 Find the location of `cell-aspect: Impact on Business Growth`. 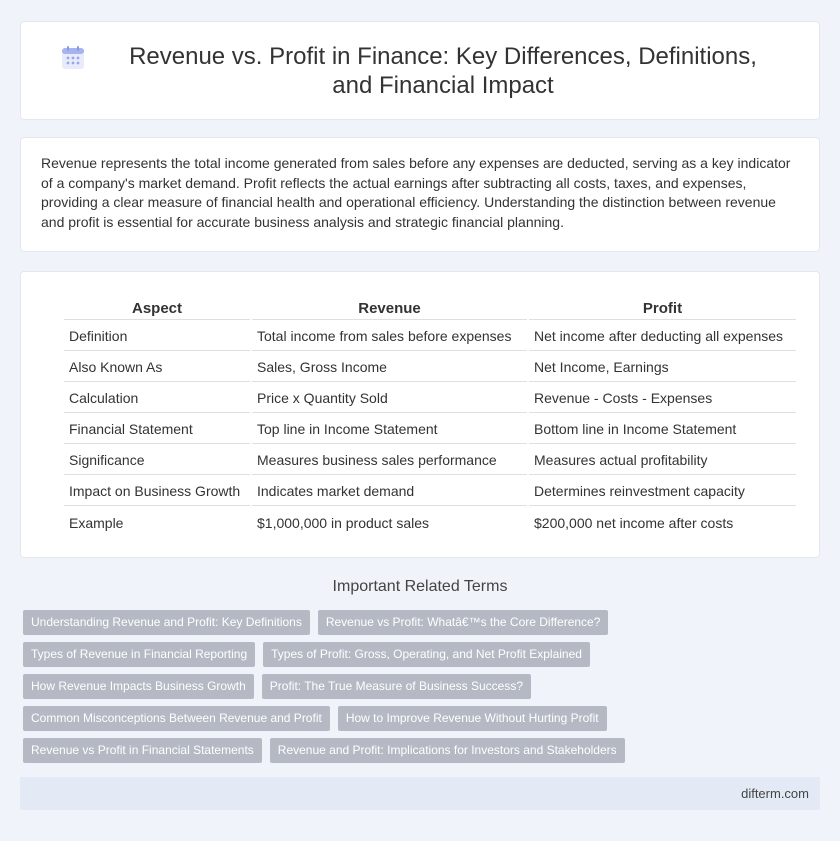

cell-aspect: Impact on Business Growth is located at coordinates (157, 491).